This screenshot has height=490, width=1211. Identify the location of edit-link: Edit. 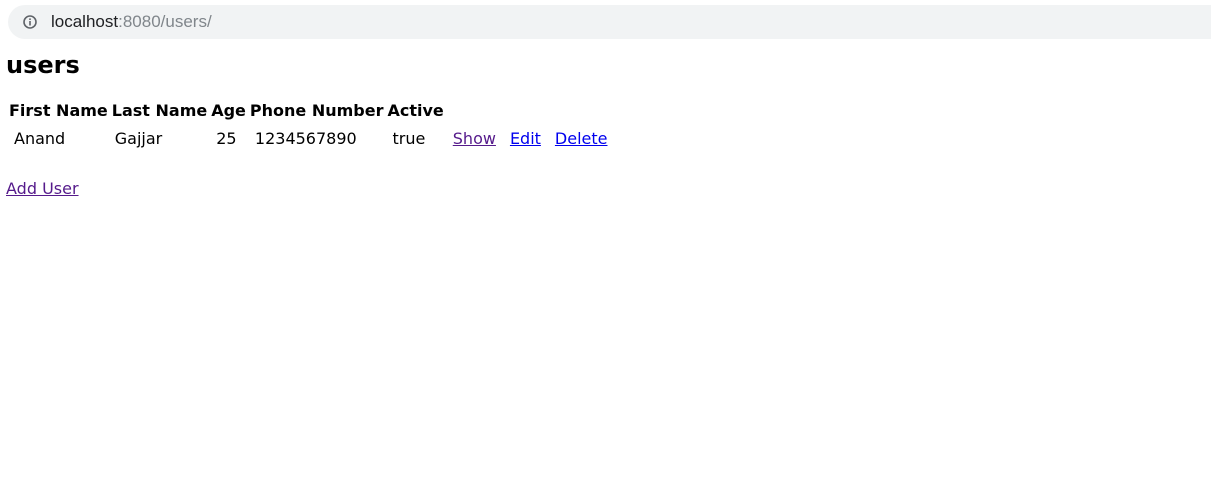
(525, 138).